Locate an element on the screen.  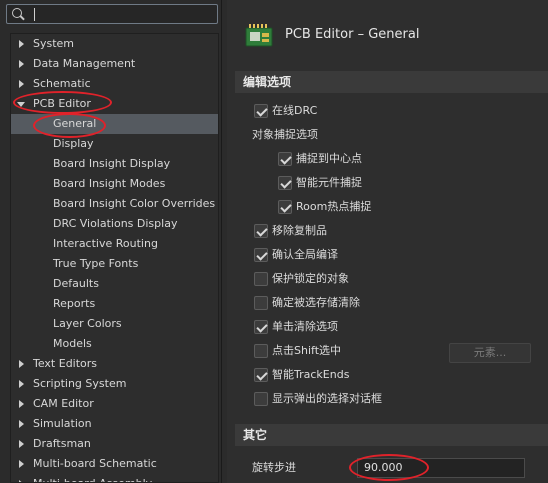
tree-item-scripting-system: Scripting System is located at coordinates (114, 384).